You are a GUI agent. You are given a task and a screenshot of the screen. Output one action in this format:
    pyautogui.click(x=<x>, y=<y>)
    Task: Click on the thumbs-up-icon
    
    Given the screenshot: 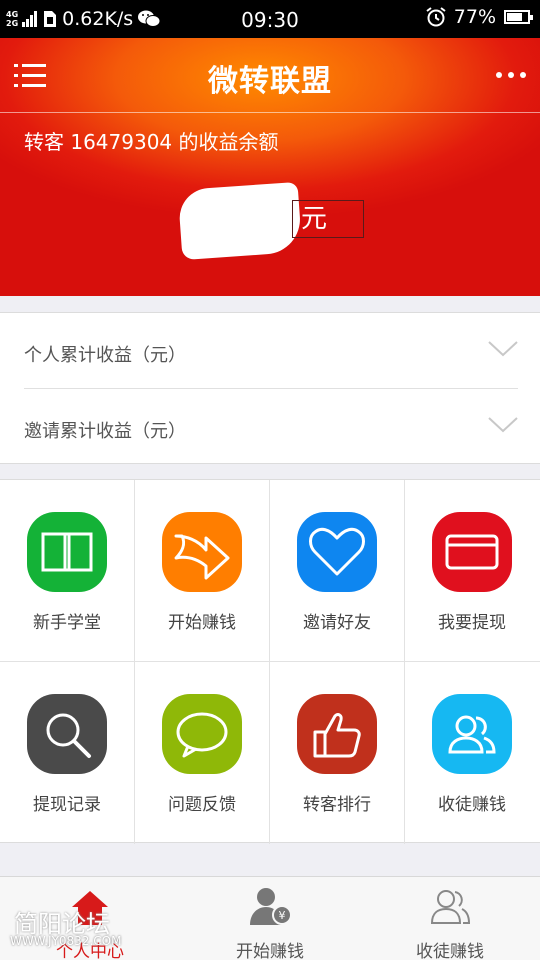 What is the action you would take?
    pyautogui.click(x=337, y=734)
    